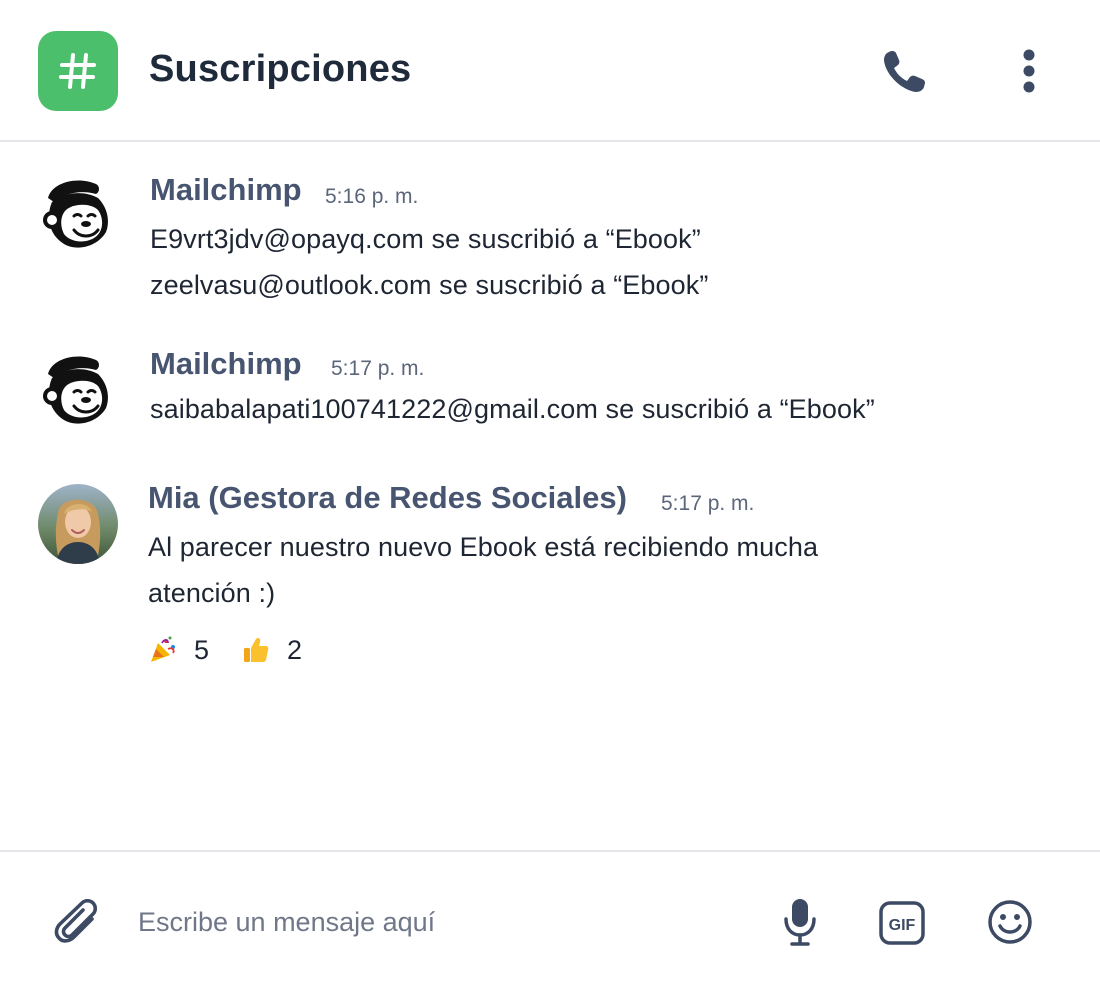 The width and height of the screenshot is (1100, 992). Describe the element at coordinates (902, 925) in the screenshot. I see `svg-text: GIF` at that location.